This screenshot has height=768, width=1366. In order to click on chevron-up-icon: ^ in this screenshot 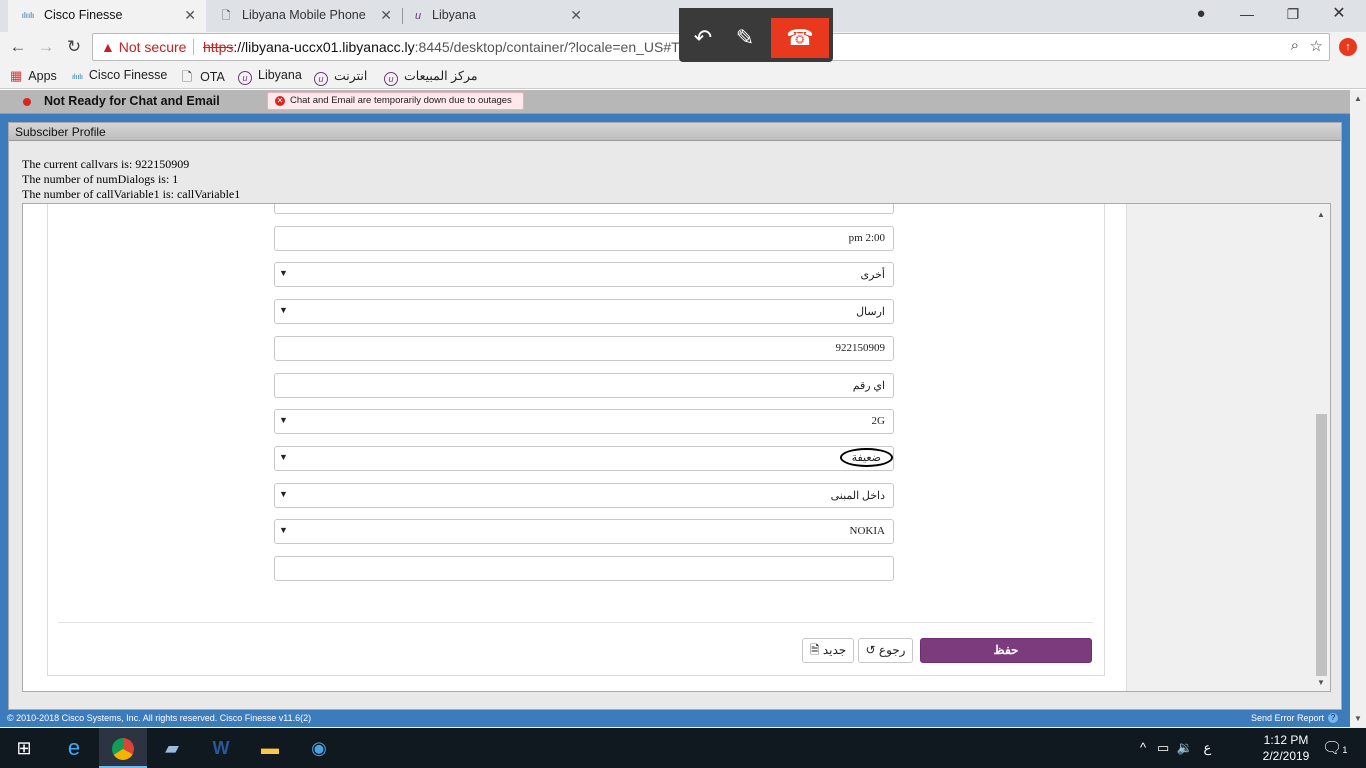, I will do `click(1143, 747)`.